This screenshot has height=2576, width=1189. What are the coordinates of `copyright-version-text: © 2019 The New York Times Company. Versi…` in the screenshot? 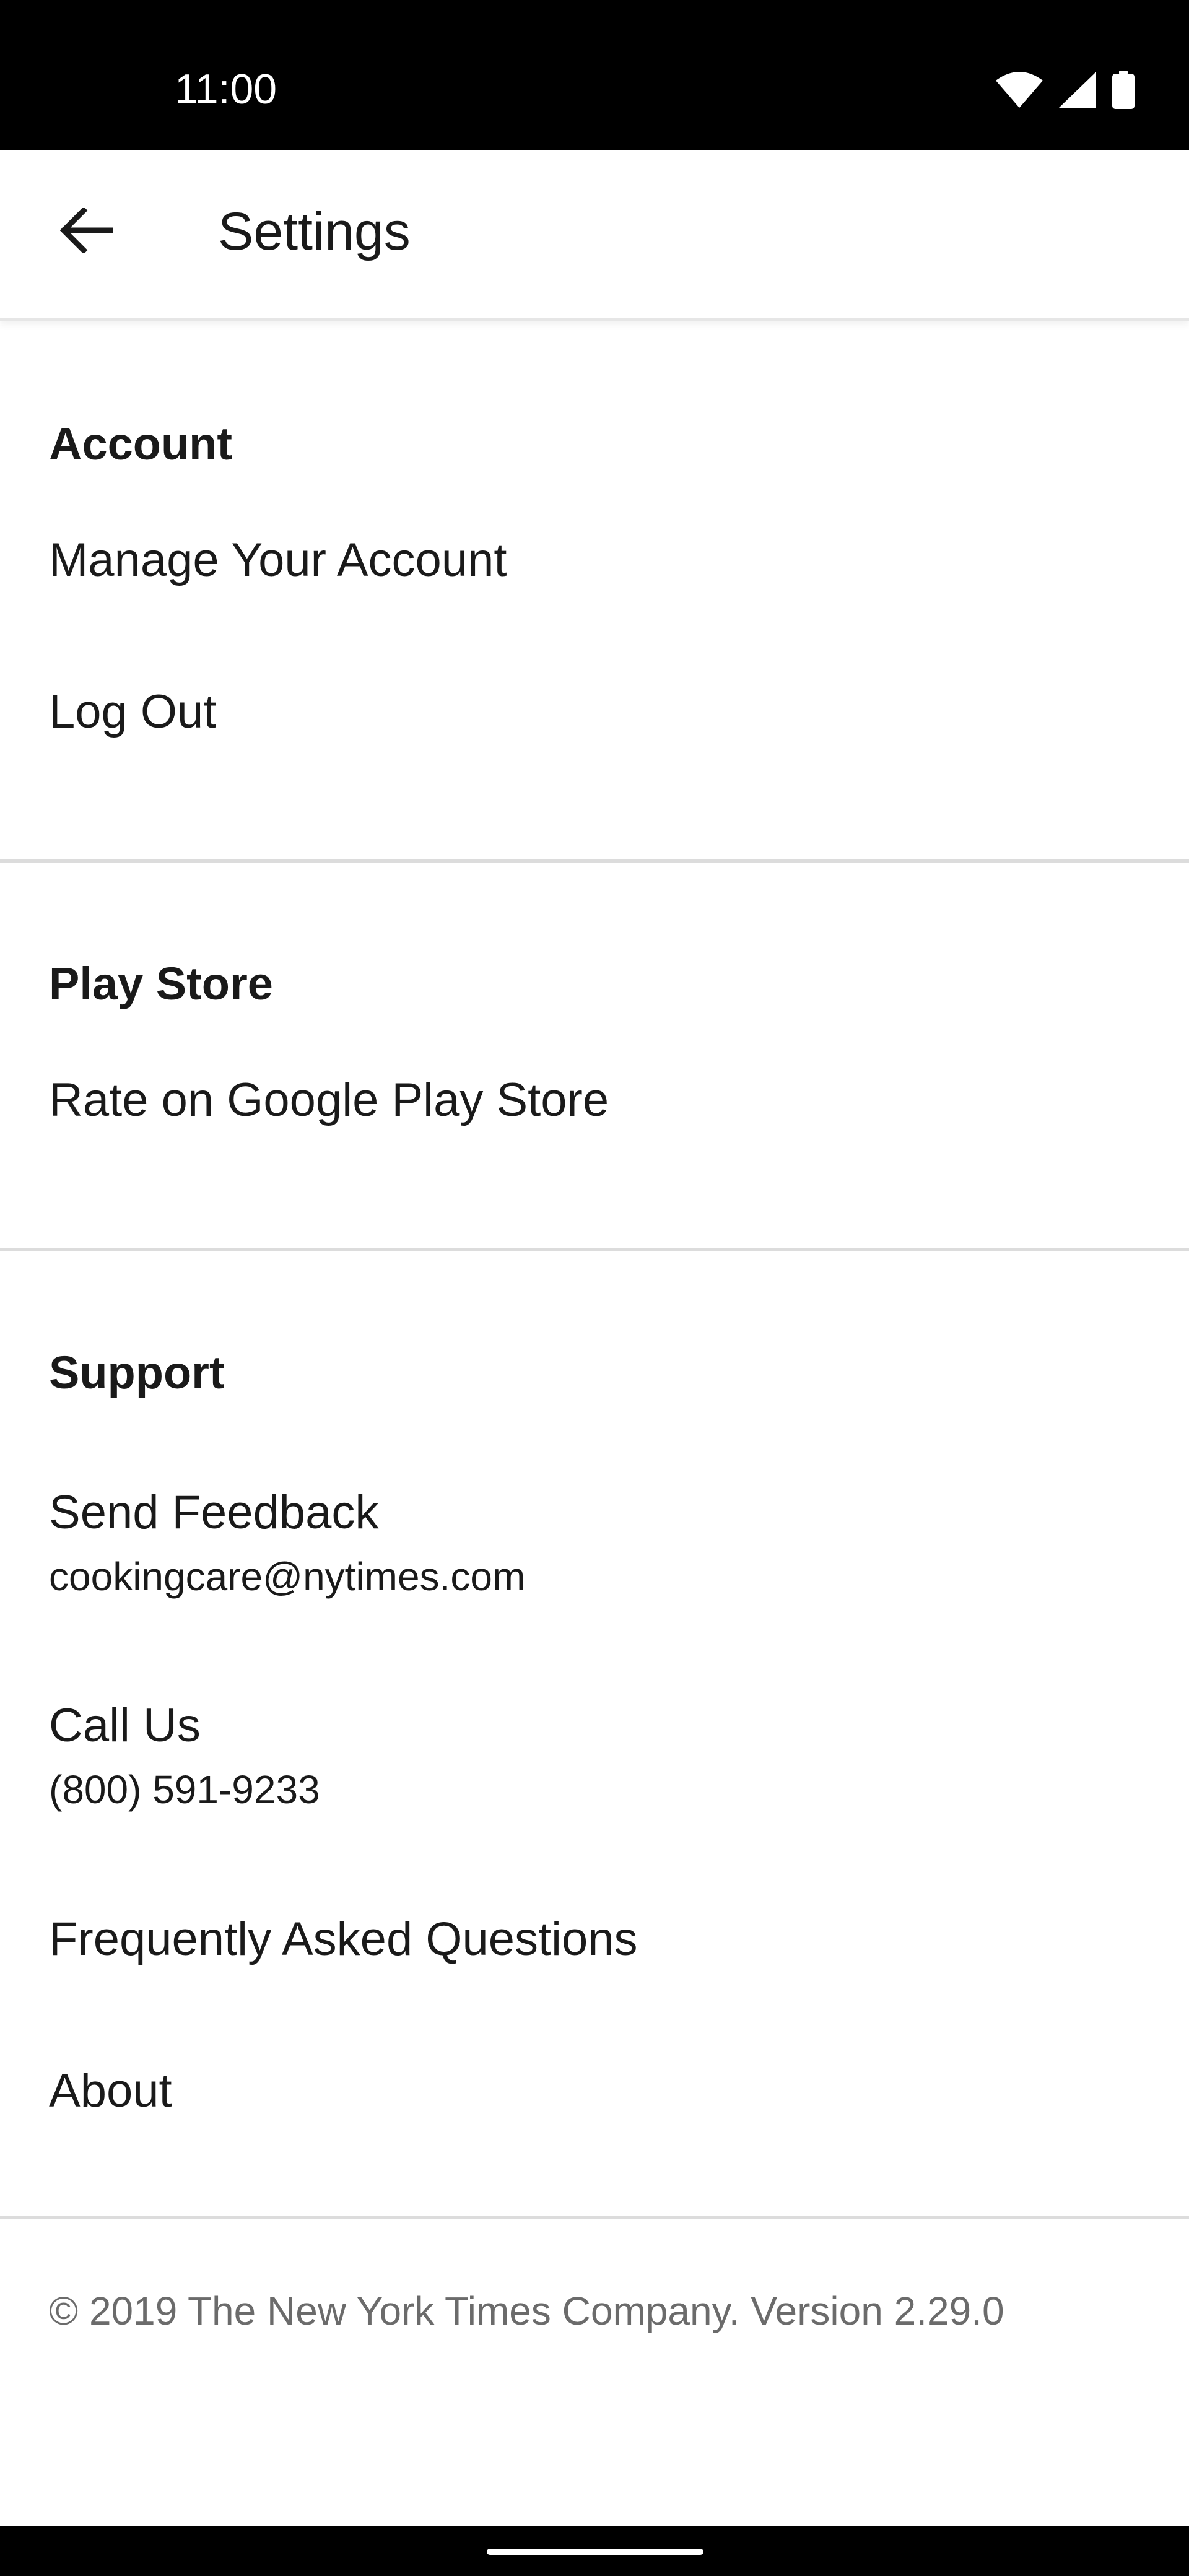 It's located at (526, 2311).